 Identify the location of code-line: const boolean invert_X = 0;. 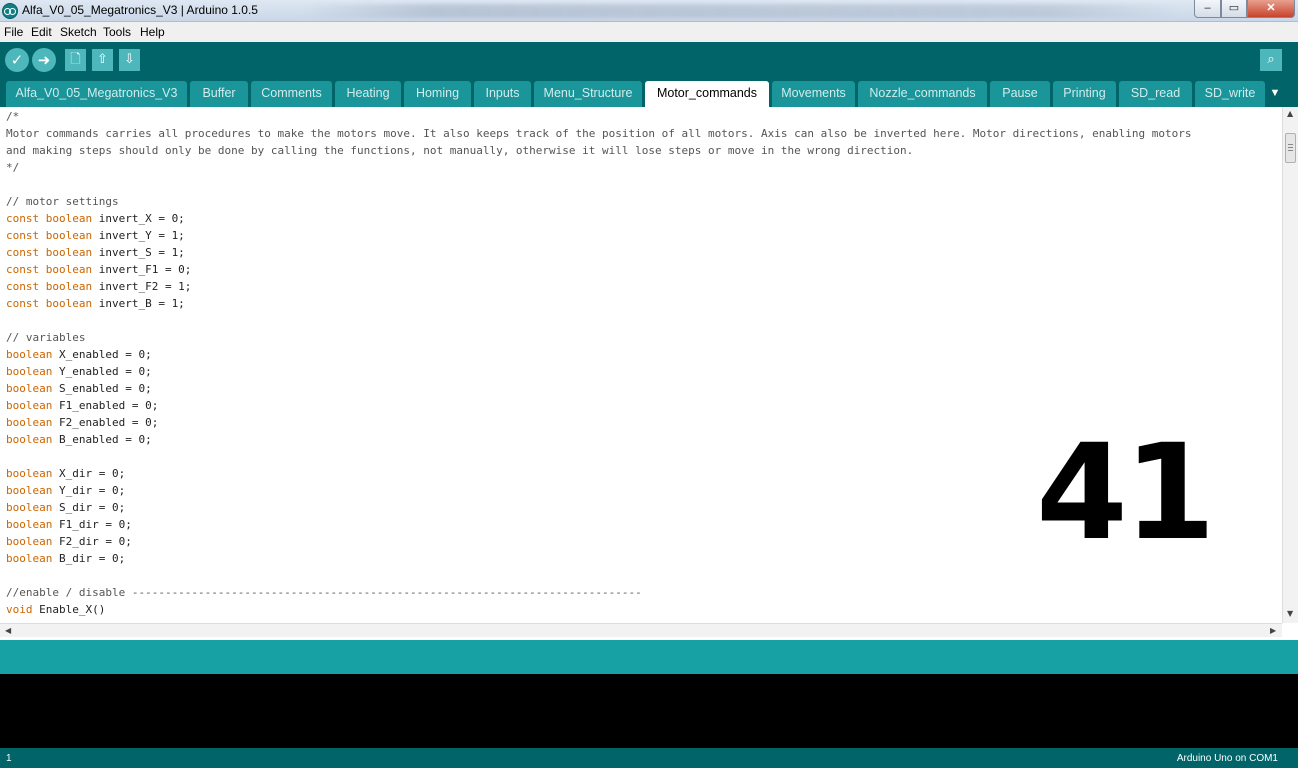
(598, 218).